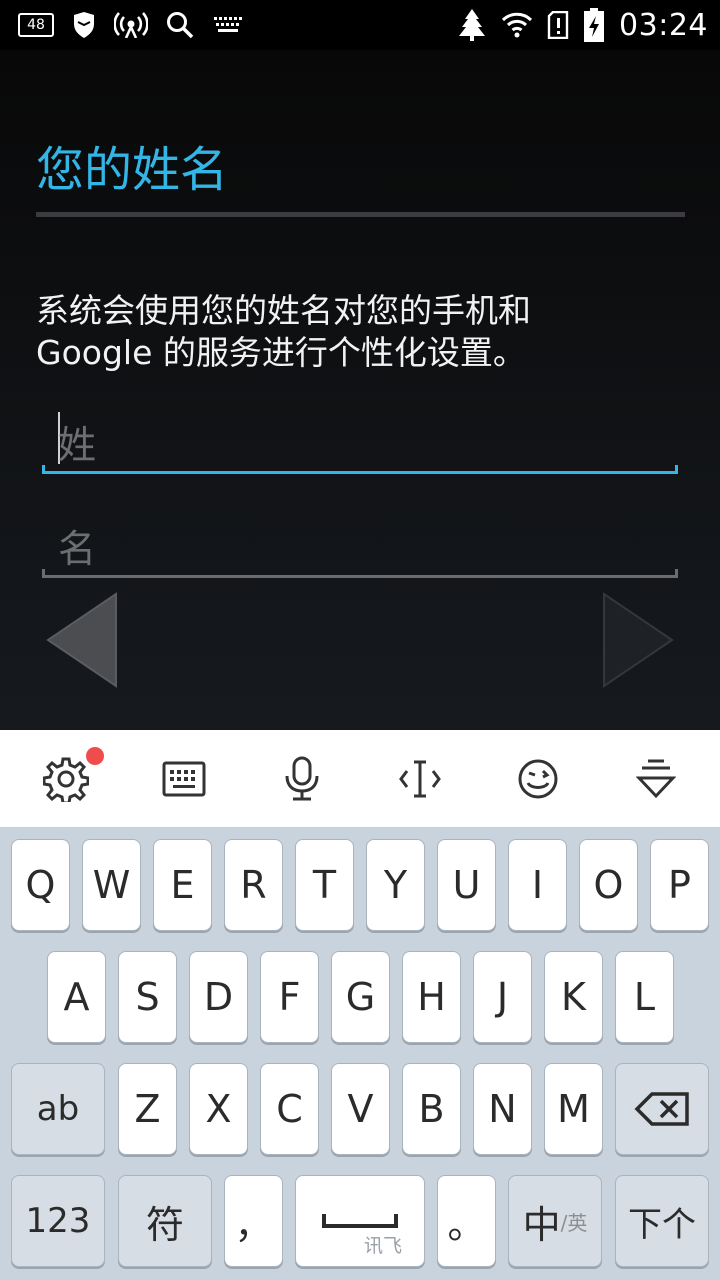 This screenshot has width=720, height=1280. Describe the element at coordinates (541, 1224) in the screenshot. I see `lang-main: 中` at that location.